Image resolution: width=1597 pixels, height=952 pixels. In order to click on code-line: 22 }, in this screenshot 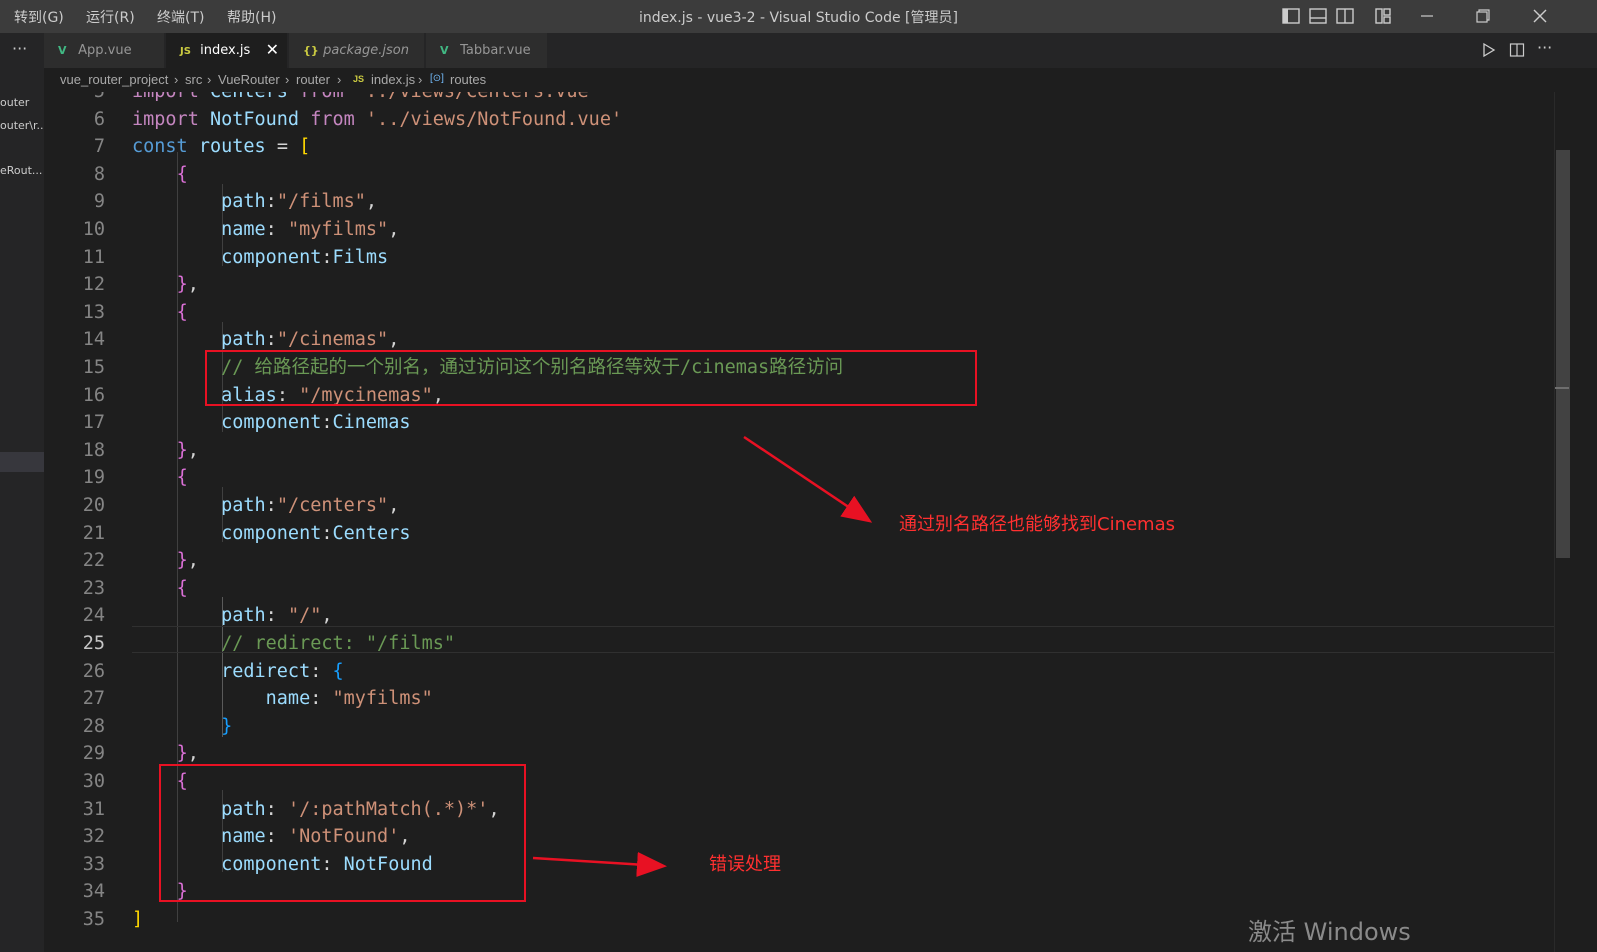, I will do `click(799, 560)`.